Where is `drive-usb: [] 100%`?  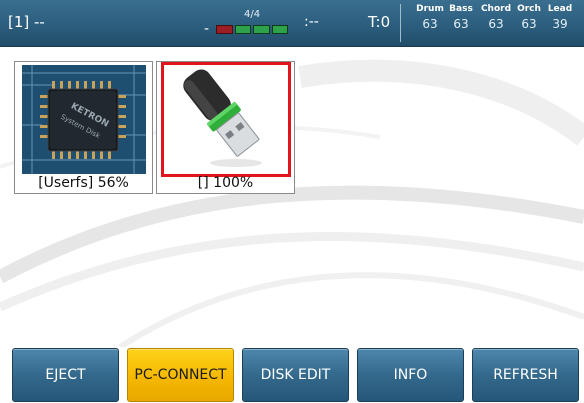
drive-usb: [] 100% is located at coordinates (225, 127).